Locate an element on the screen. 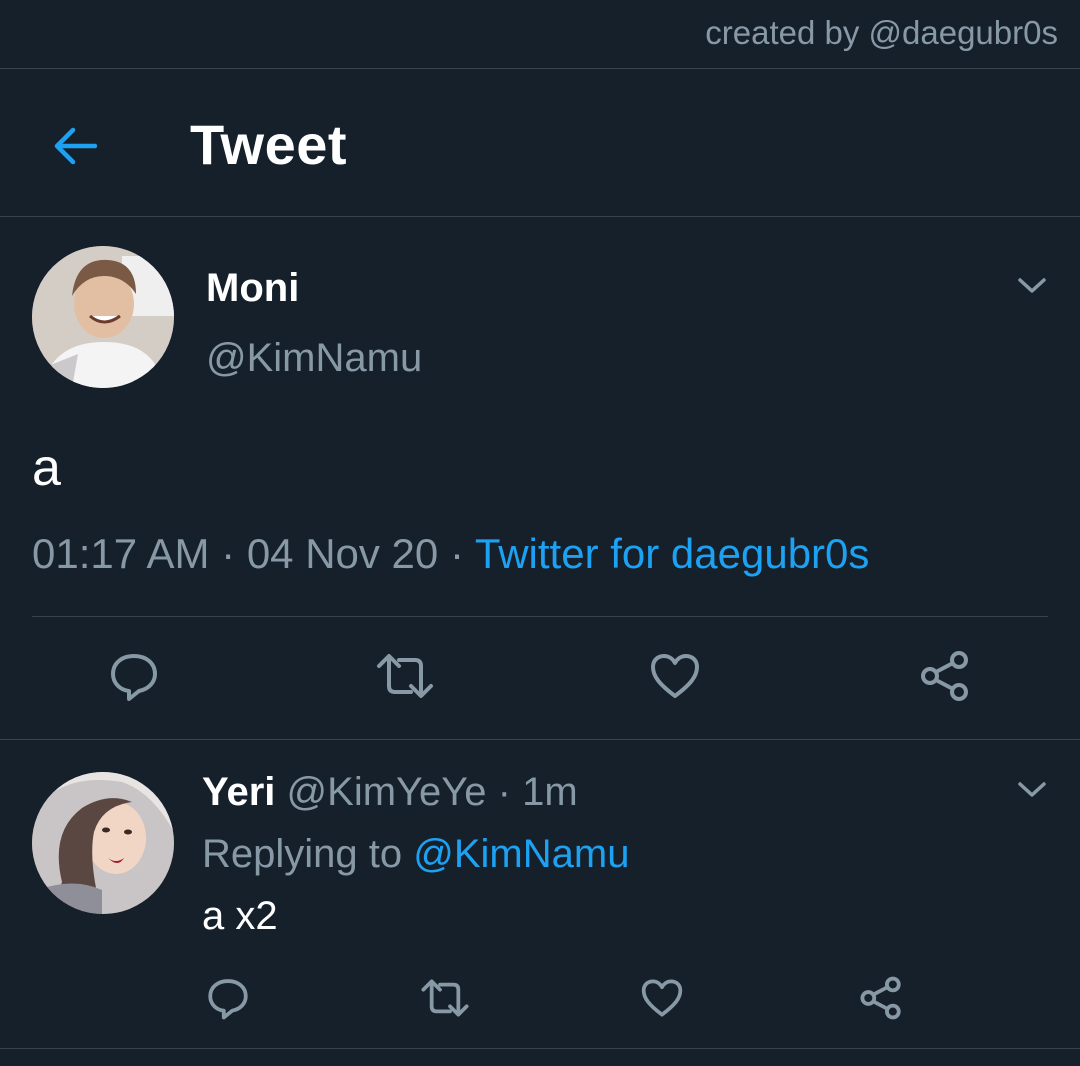  top-divider is located at coordinates (540, 68).